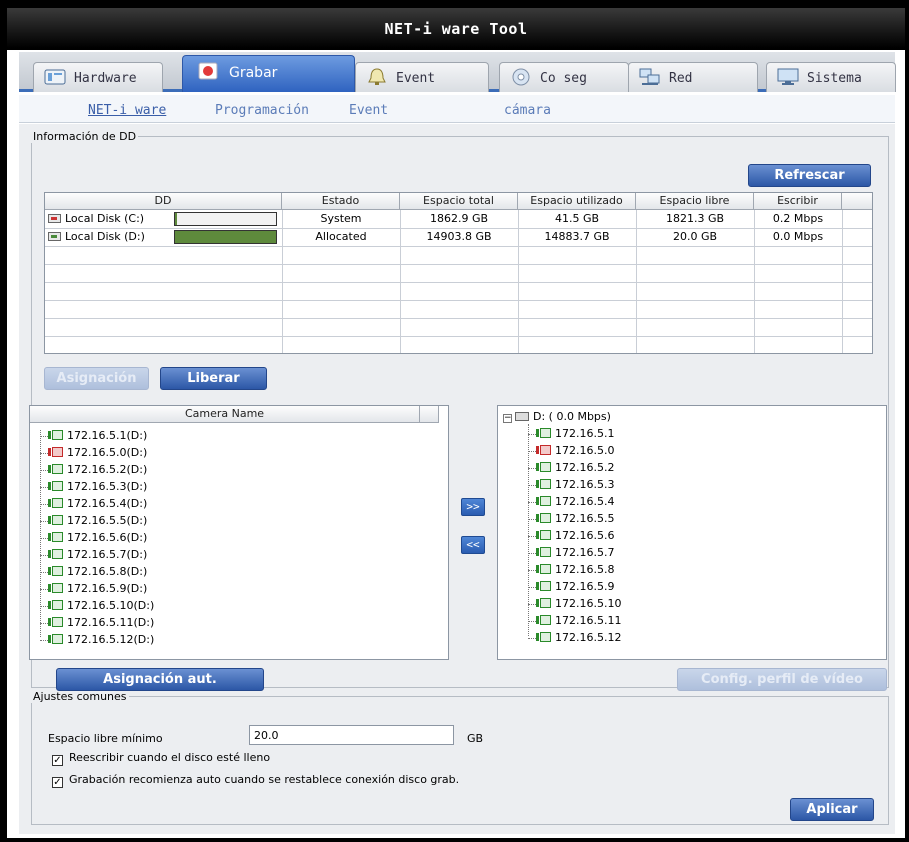  I want to click on auto-assign-button: Asignación aut., so click(160, 679).